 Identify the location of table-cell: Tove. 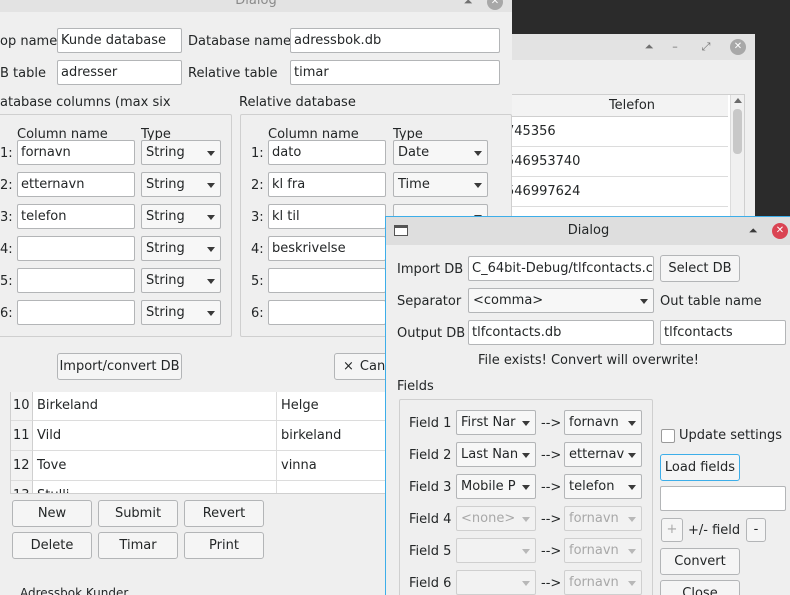
(155, 466).